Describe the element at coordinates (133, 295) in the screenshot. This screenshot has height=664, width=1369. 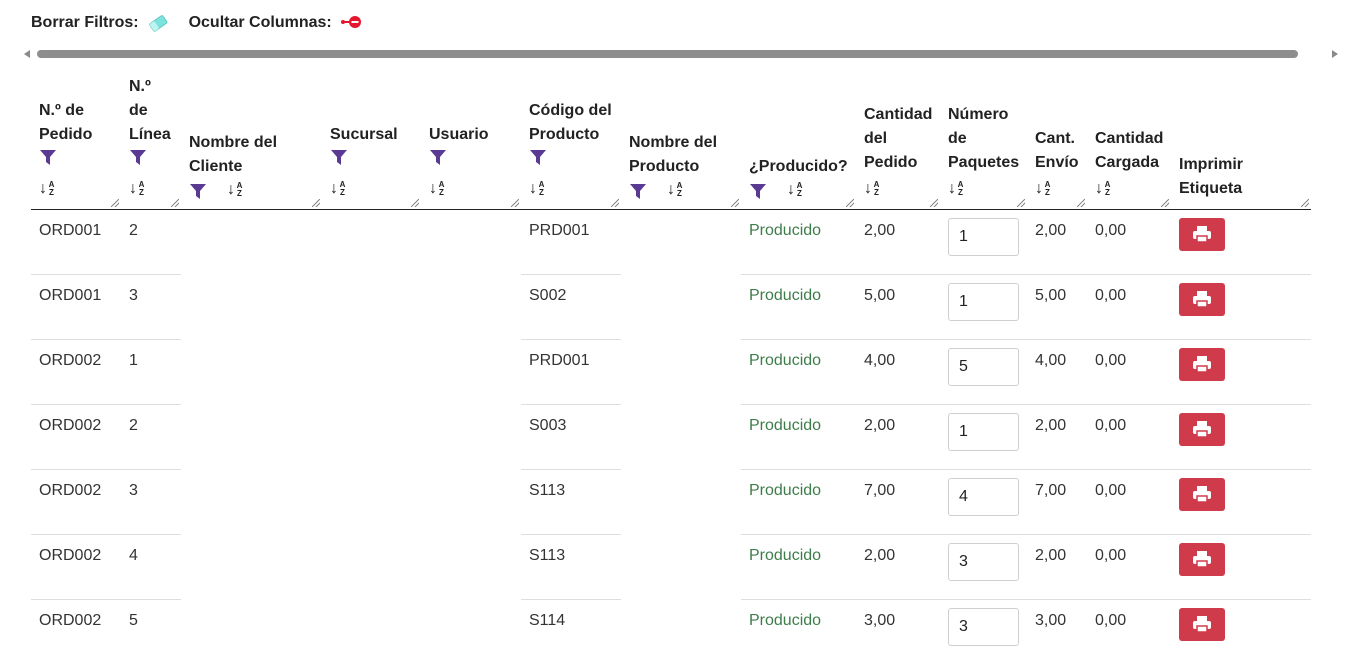
I see `line-number: 3` at that location.